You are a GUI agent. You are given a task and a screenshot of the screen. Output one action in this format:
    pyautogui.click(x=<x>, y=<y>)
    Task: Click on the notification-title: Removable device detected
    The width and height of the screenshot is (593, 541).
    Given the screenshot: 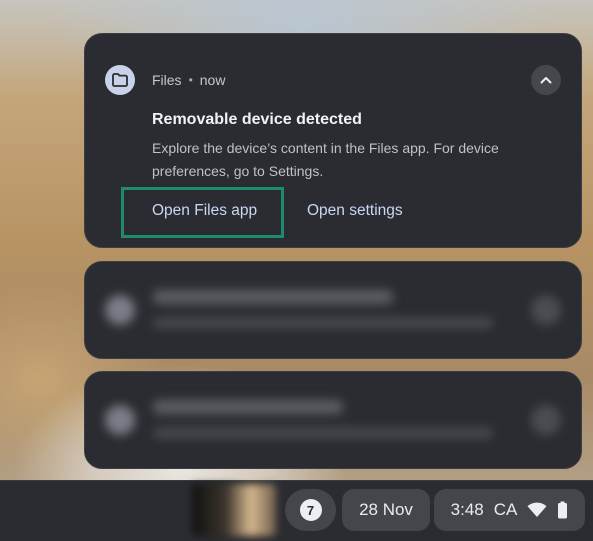 What is the action you would take?
    pyautogui.click(x=257, y=119)
    